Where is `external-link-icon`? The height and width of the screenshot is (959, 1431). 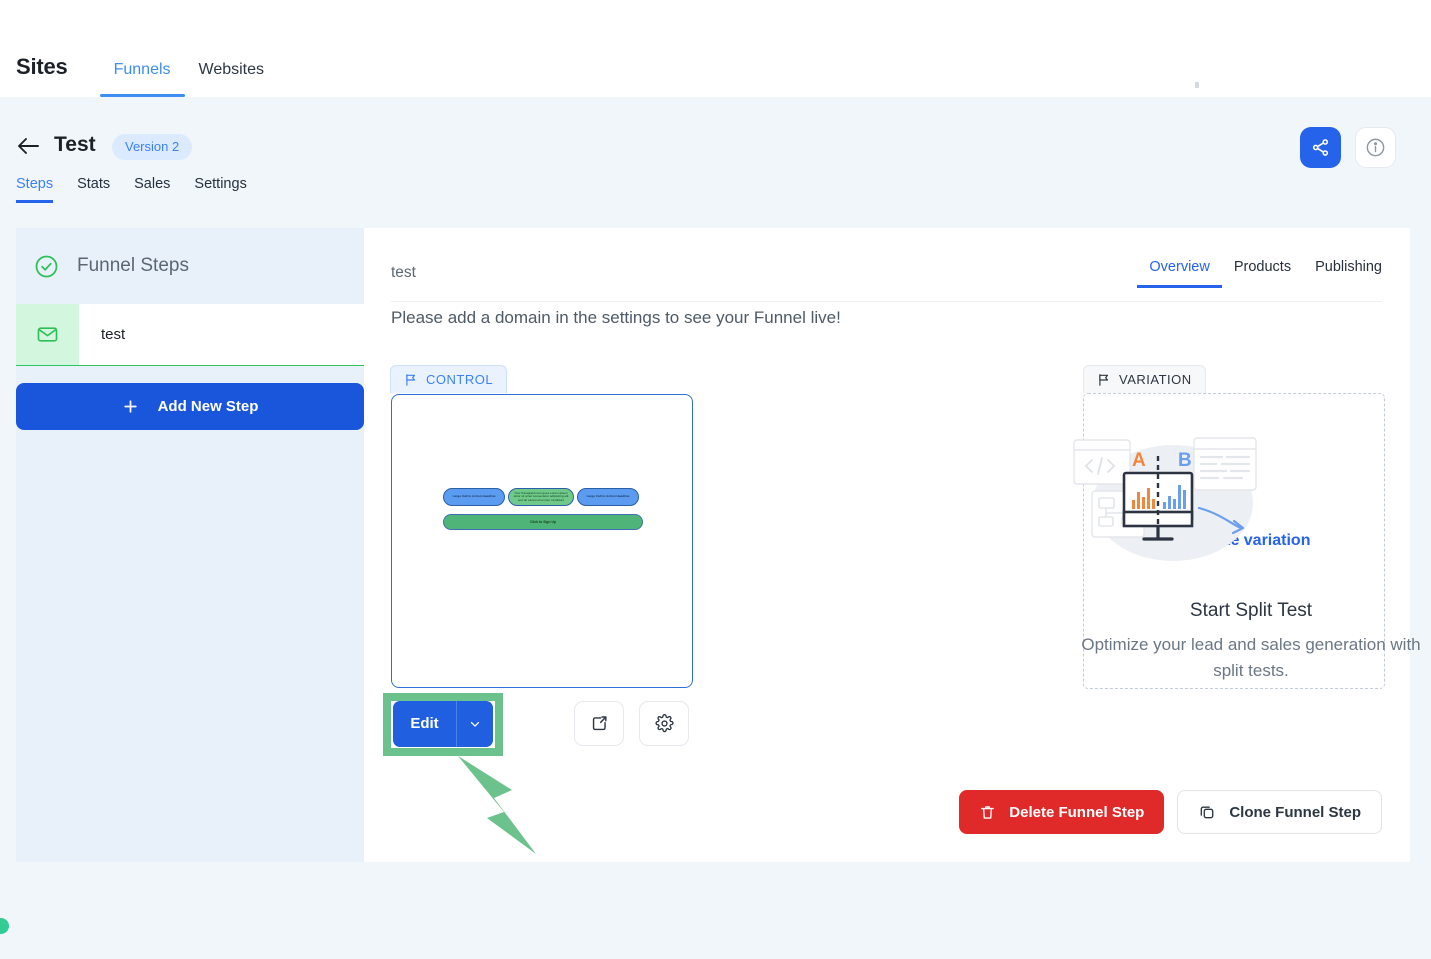 external-link-icon is located at coordinates (599, 723).